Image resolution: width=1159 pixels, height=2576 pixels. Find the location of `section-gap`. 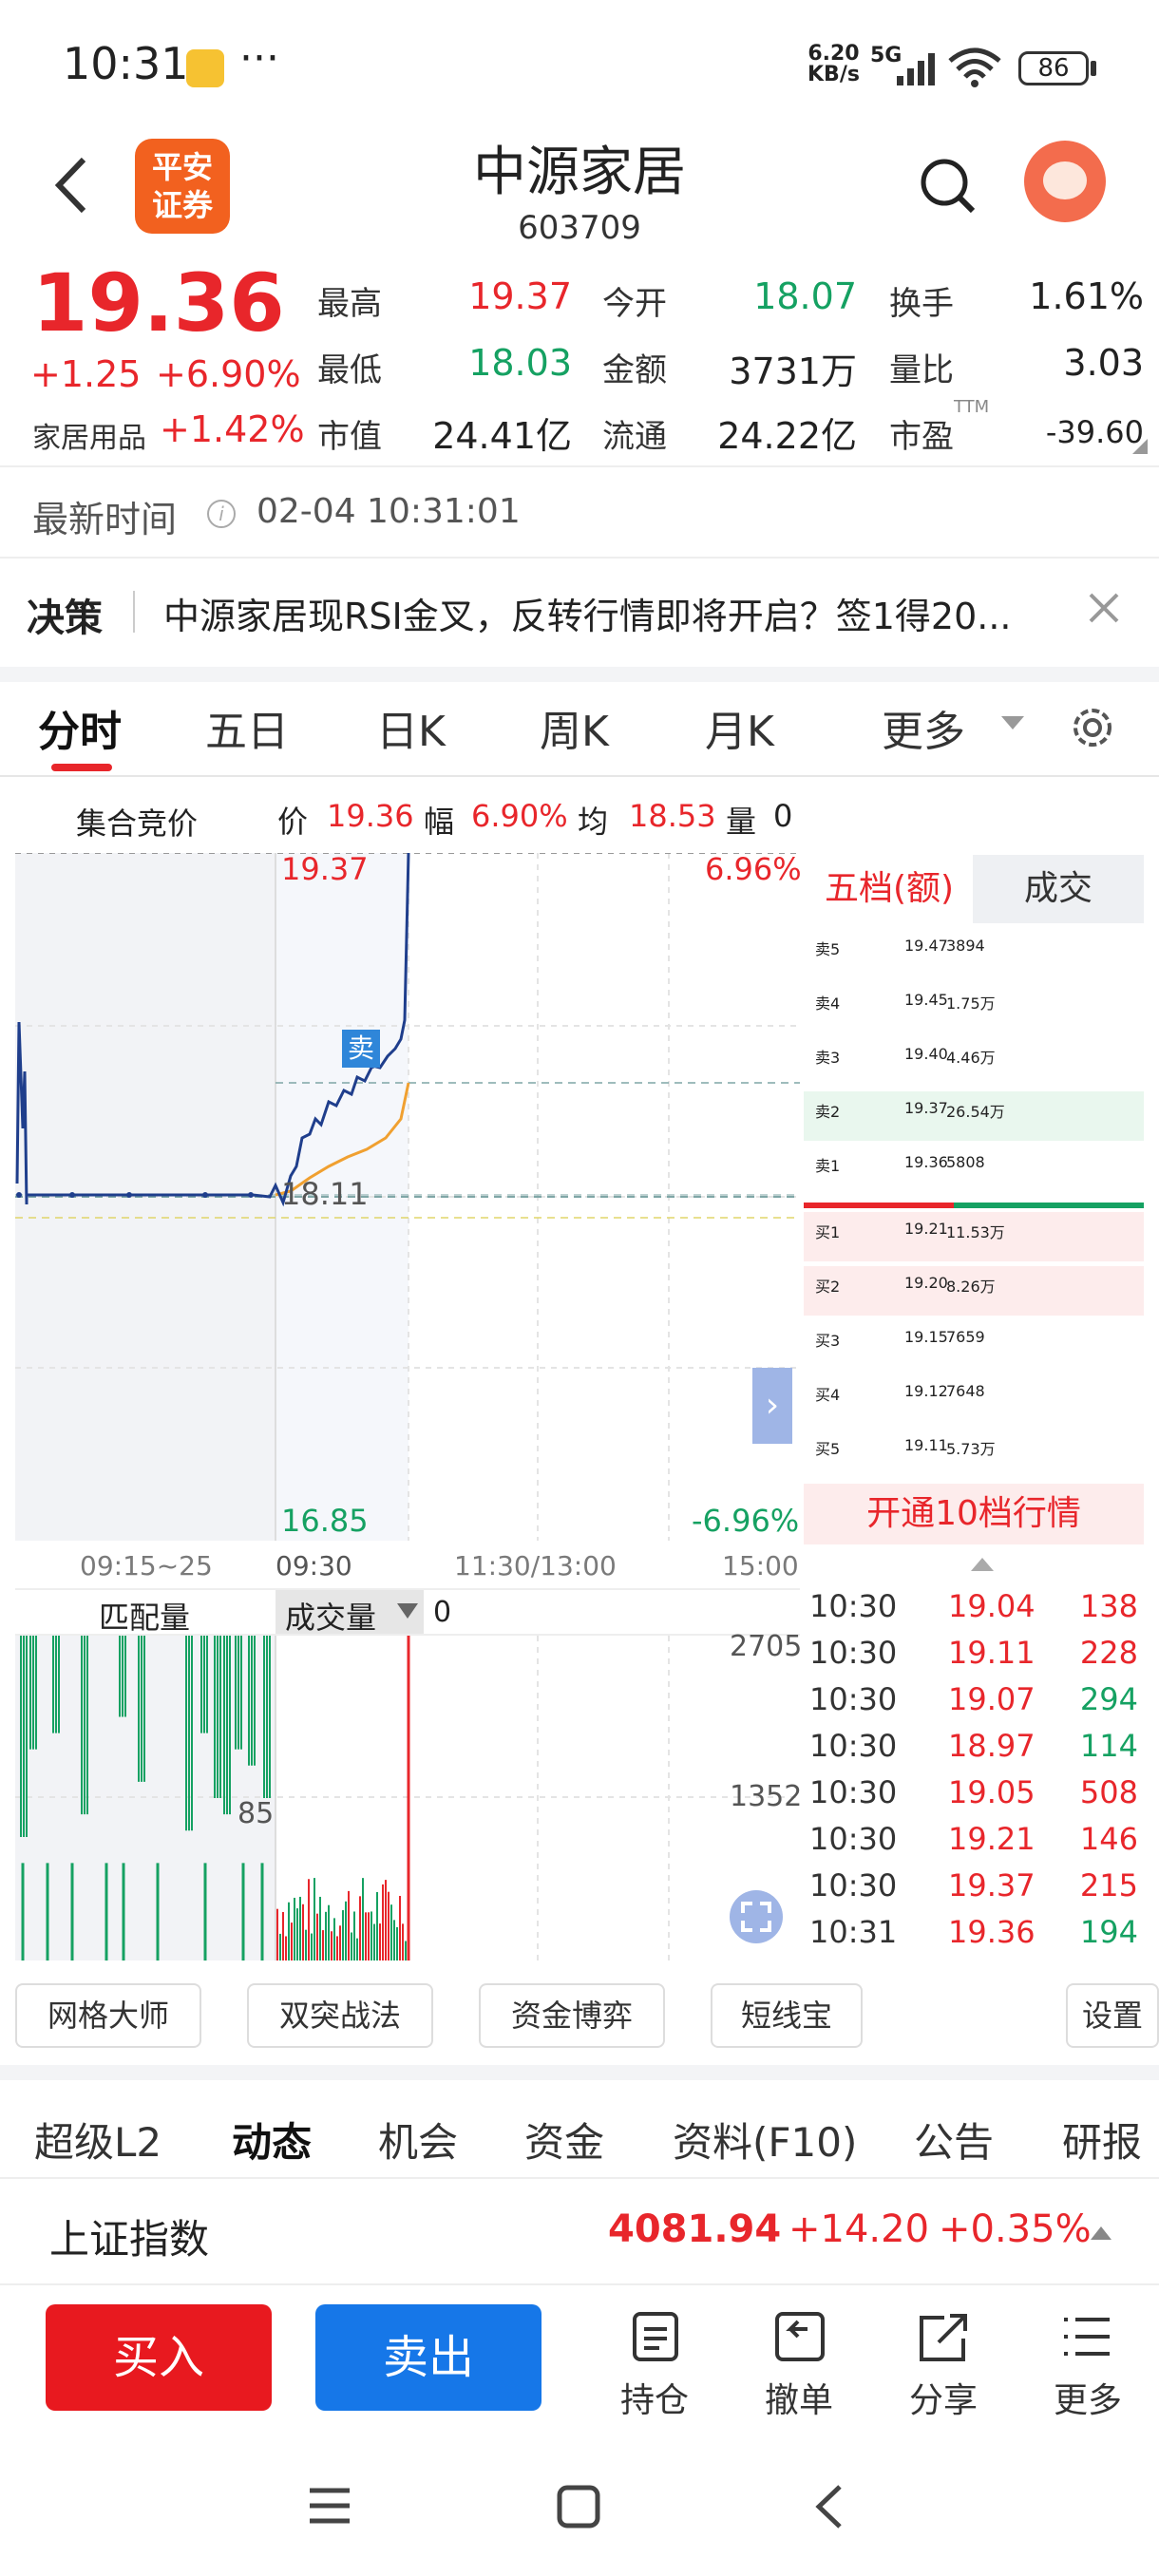

section-gap is located at coordinates (579, 674).